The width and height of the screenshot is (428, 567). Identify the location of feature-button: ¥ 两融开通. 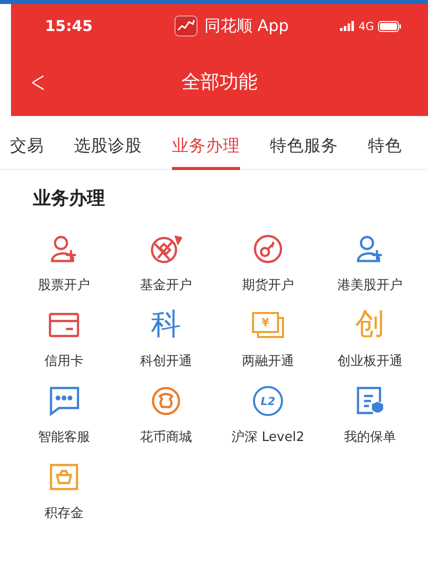
(268, 339).